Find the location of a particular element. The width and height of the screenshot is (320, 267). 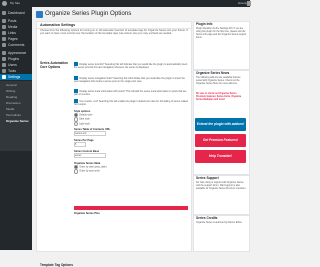

series-per-page-label: Series Per Page is located at coordinates (84, 140).